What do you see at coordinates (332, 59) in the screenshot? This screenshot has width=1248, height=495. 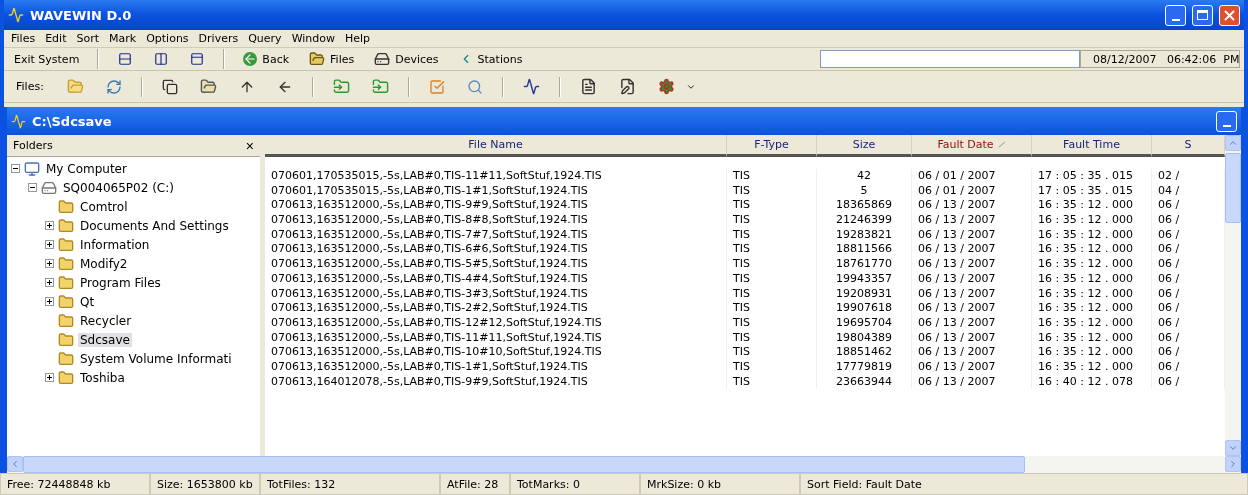 I see `files-button: Files` at bounding box center [332, 59].